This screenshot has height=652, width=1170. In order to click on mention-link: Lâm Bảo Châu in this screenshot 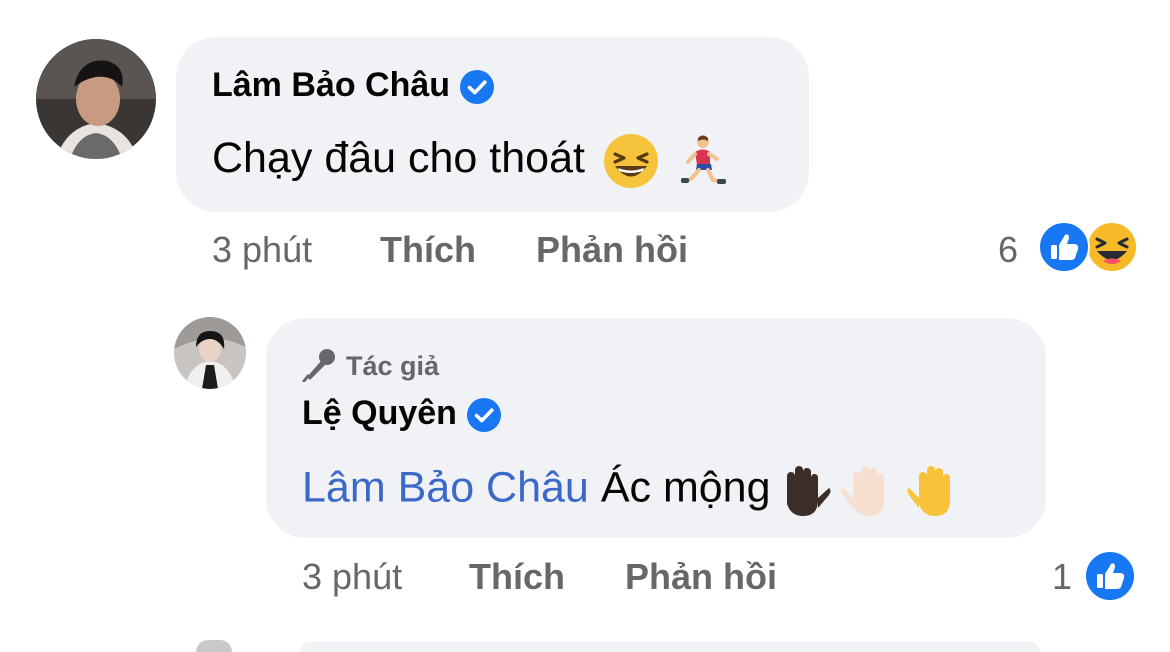, I will do `click(445, 487)`.